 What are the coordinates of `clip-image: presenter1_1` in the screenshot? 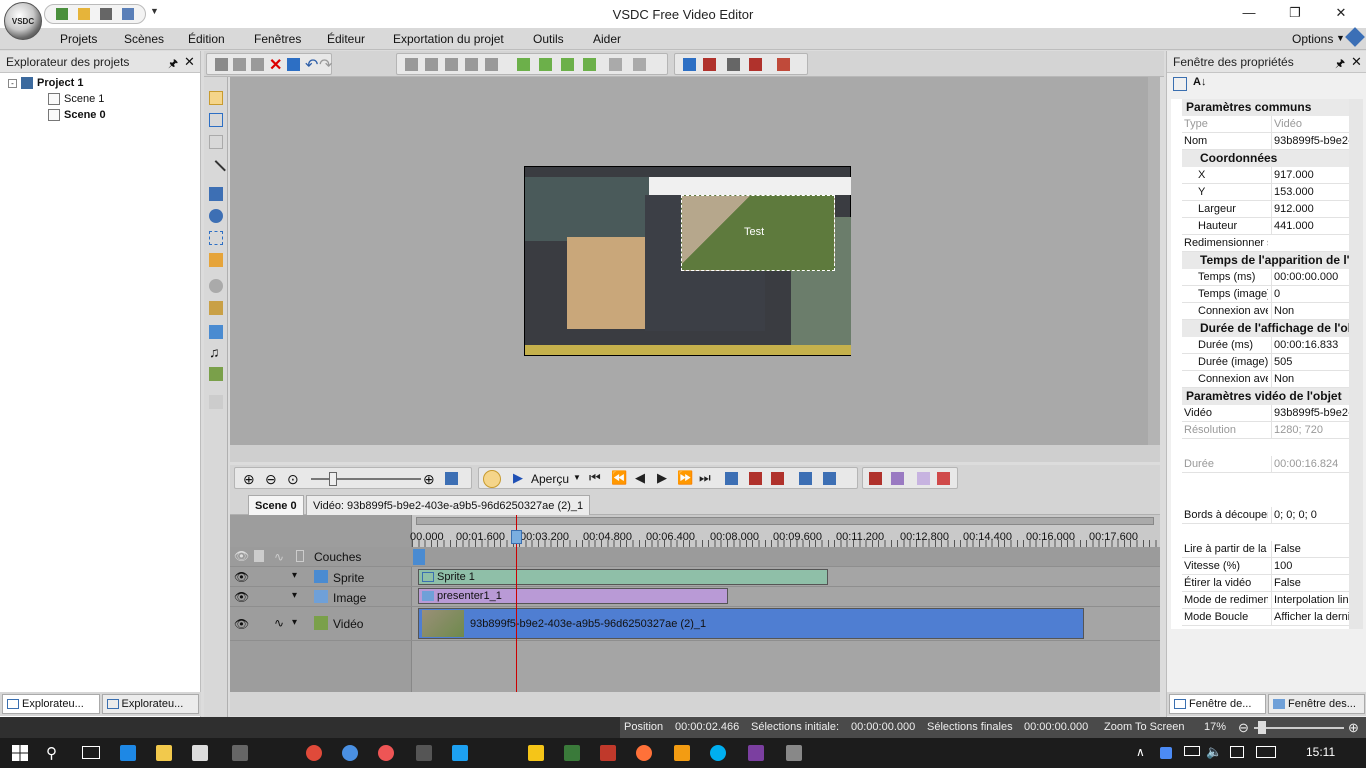 It's located at (573, 596).